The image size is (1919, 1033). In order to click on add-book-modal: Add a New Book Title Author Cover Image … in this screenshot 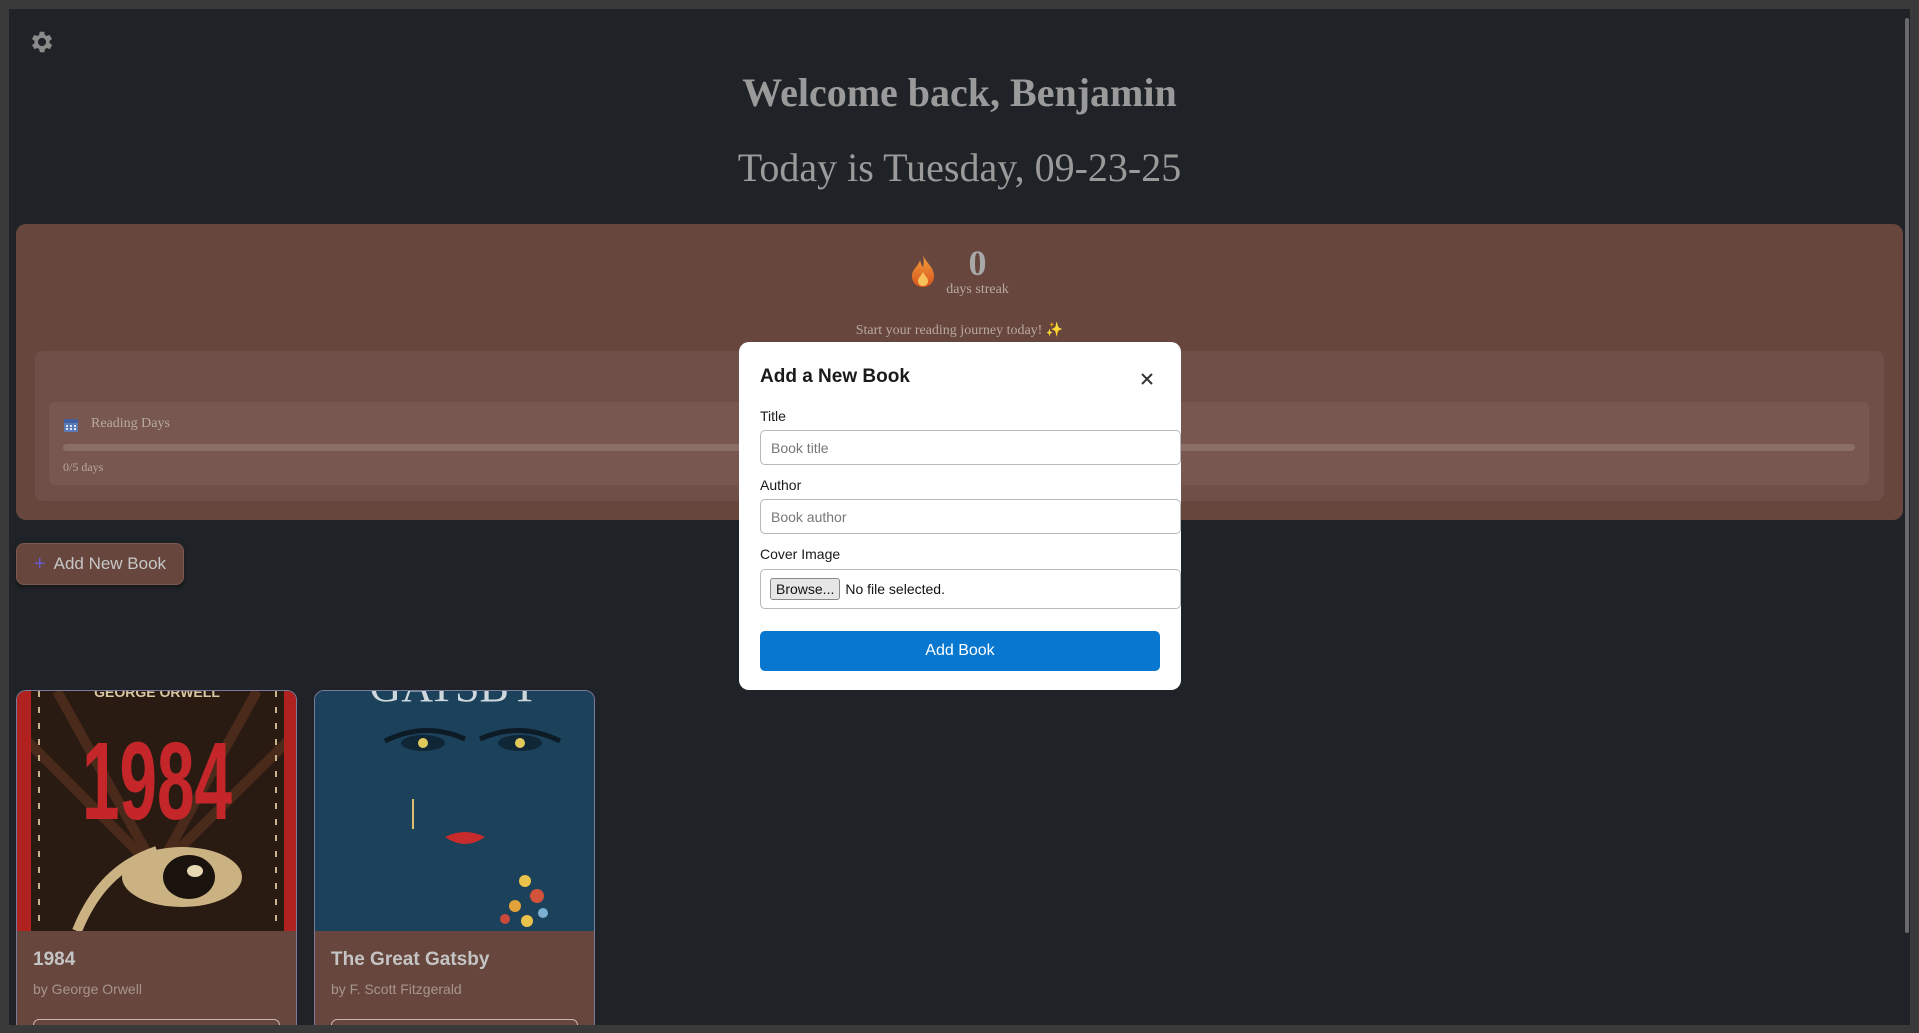, I will do `click(960, 516)`.